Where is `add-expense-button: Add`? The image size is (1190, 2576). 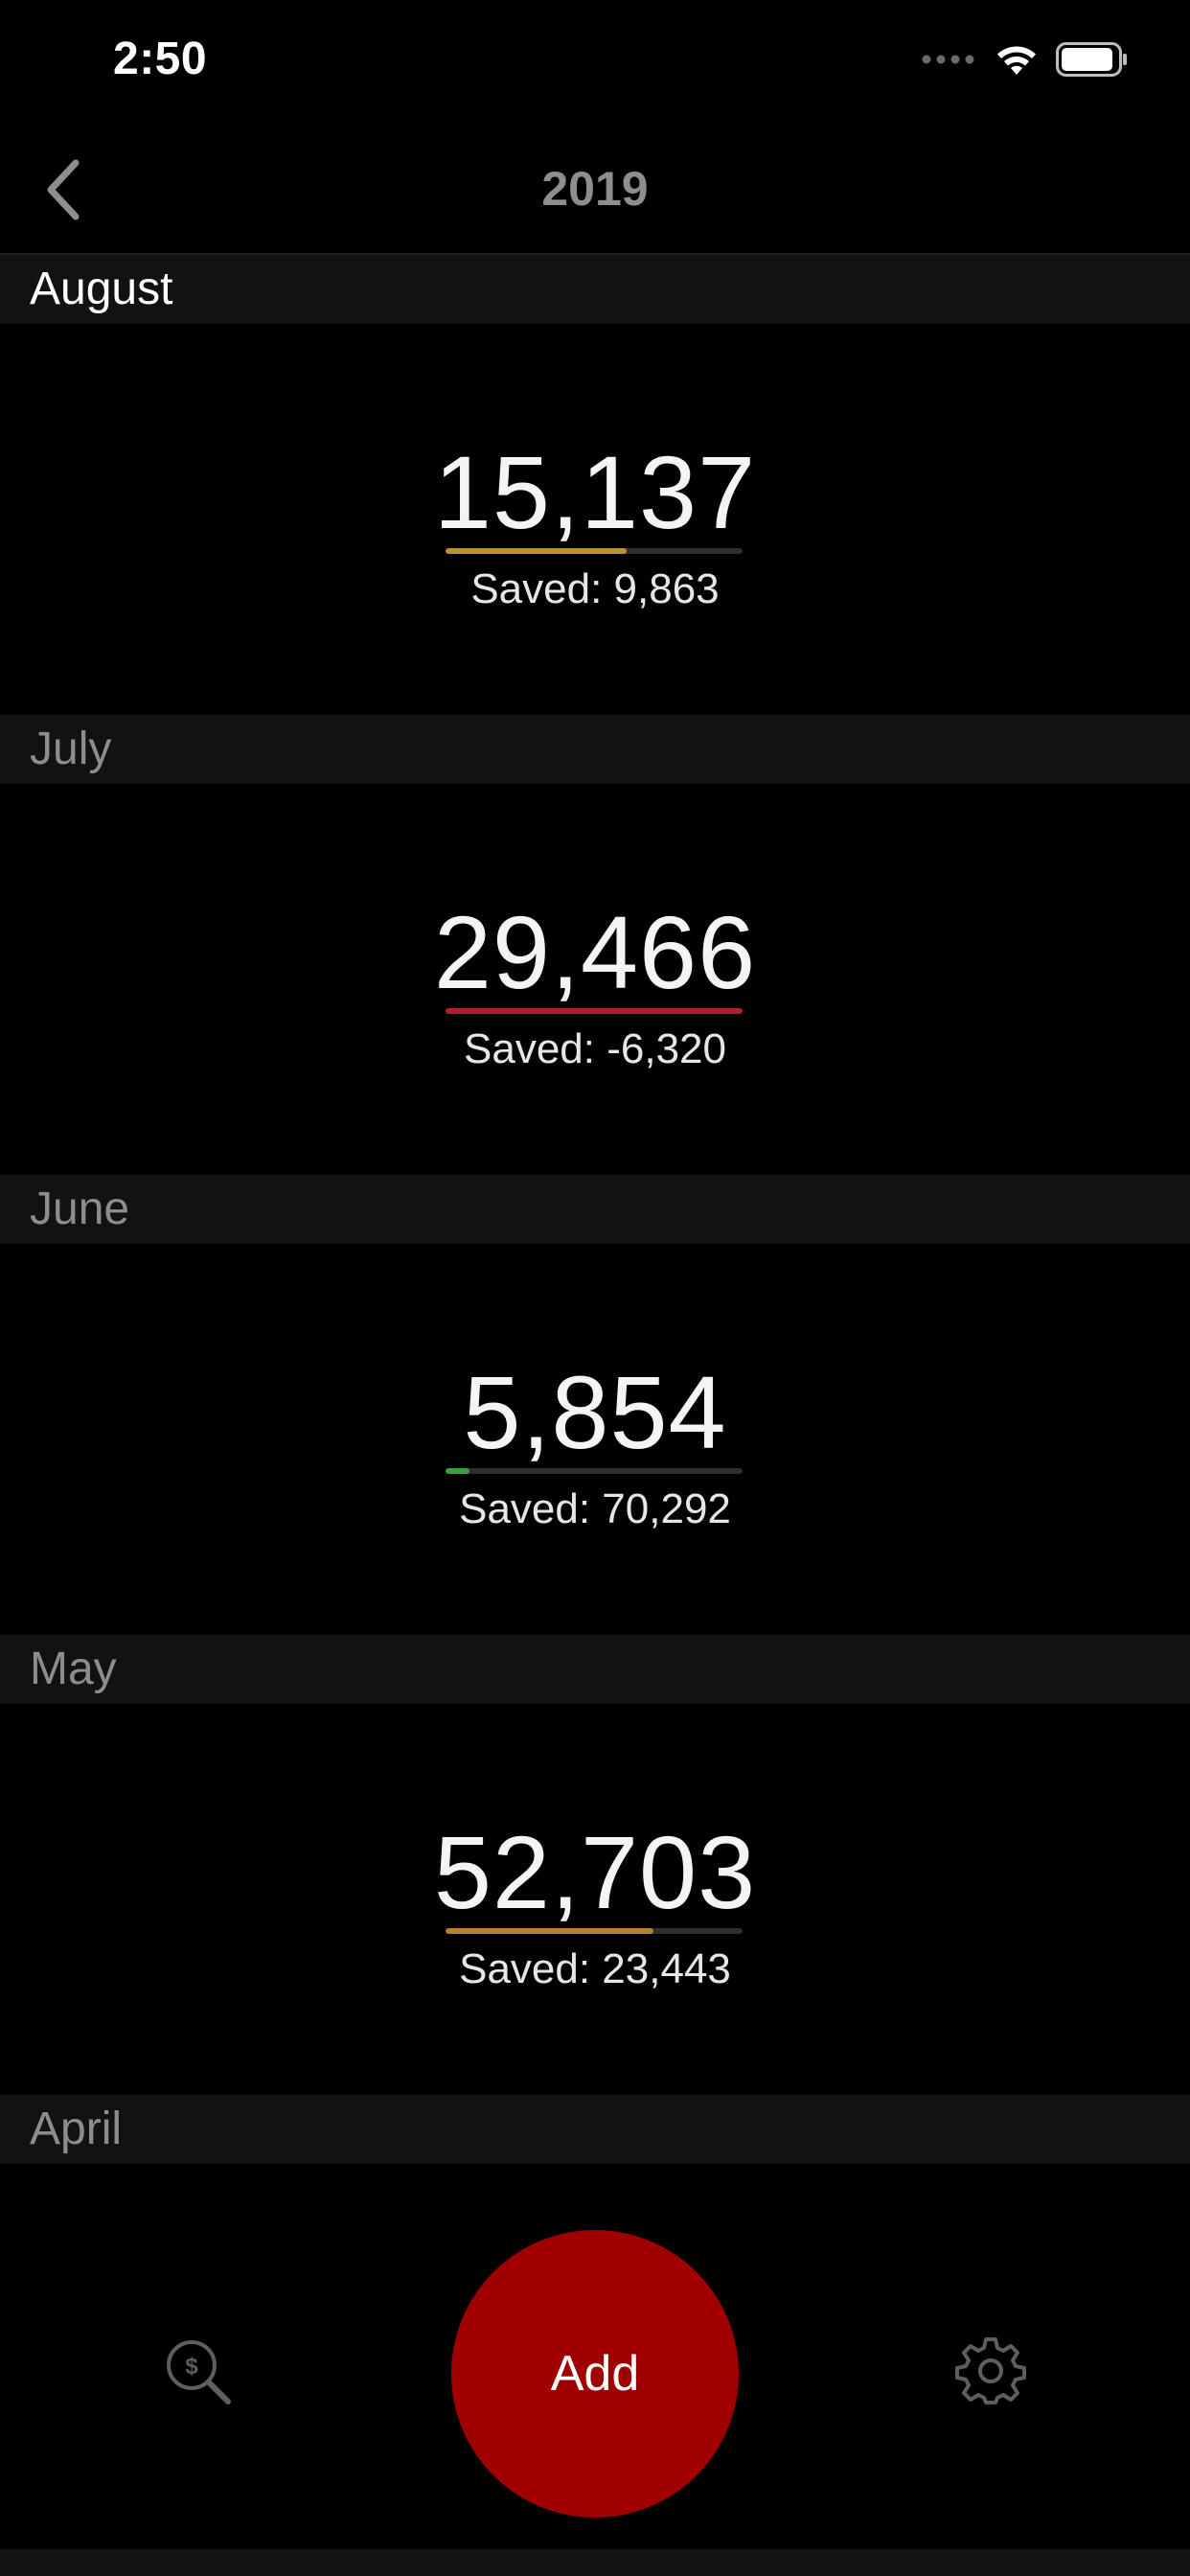 add-expense-button: Add is located at coordinates (595, 2374).